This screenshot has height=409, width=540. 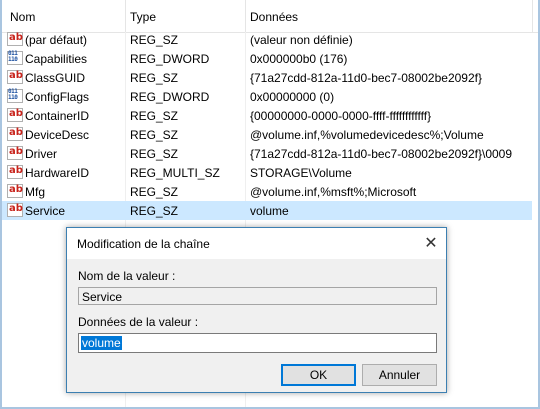 I want to click on value-data: STORAGE\Volume, so click(x=301, y=173).